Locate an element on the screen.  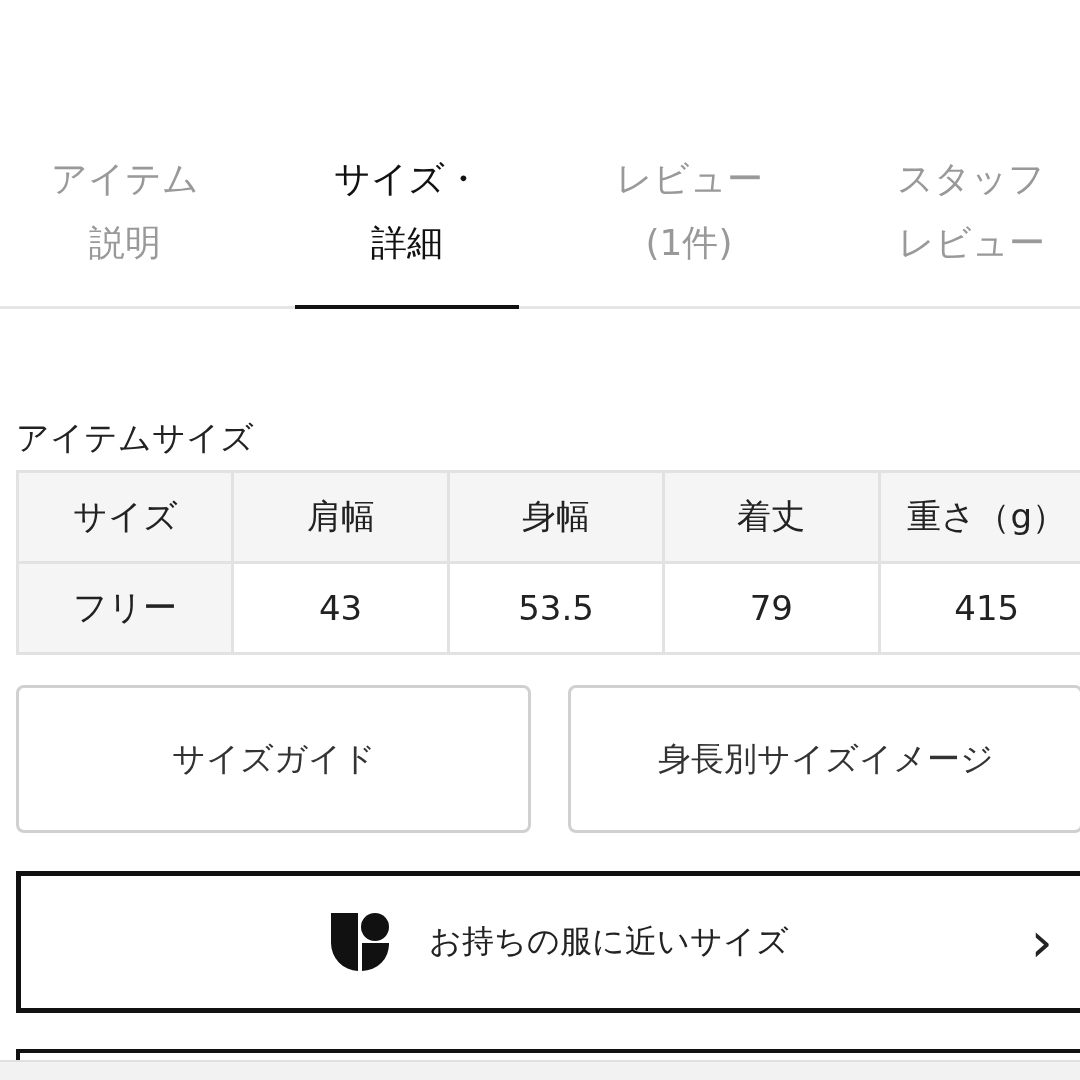
logo-icon is located at coordinates (360, 942).